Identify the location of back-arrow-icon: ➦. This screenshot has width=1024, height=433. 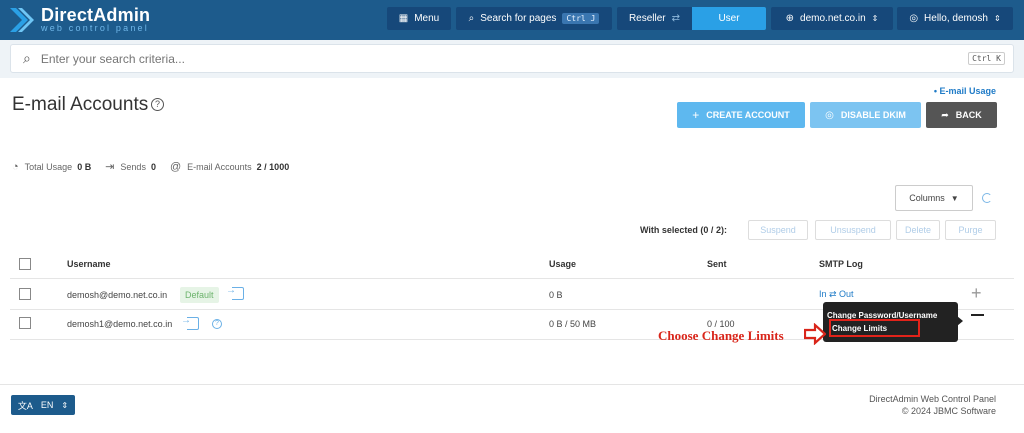
(945, 114).